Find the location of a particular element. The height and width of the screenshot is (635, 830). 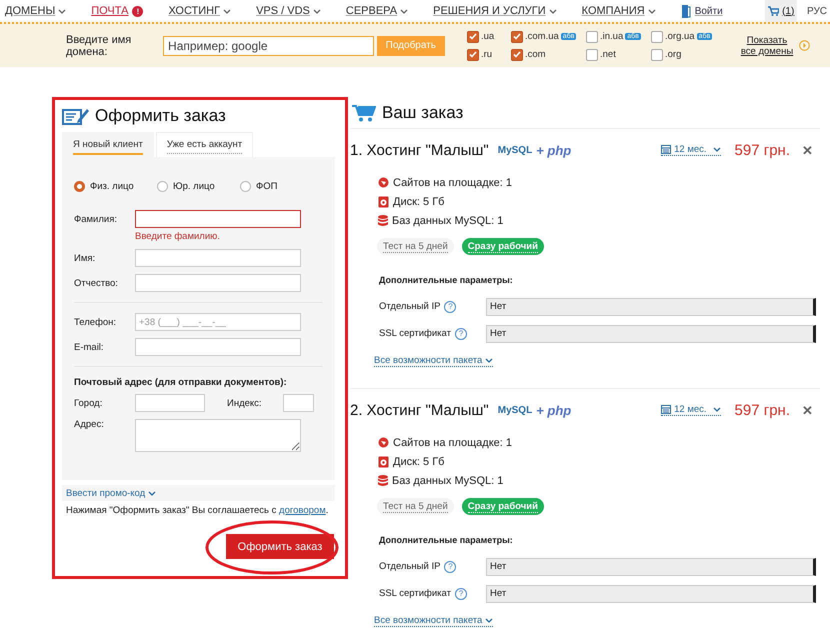

zone-label: .ua is located at coordinates (487, 36).